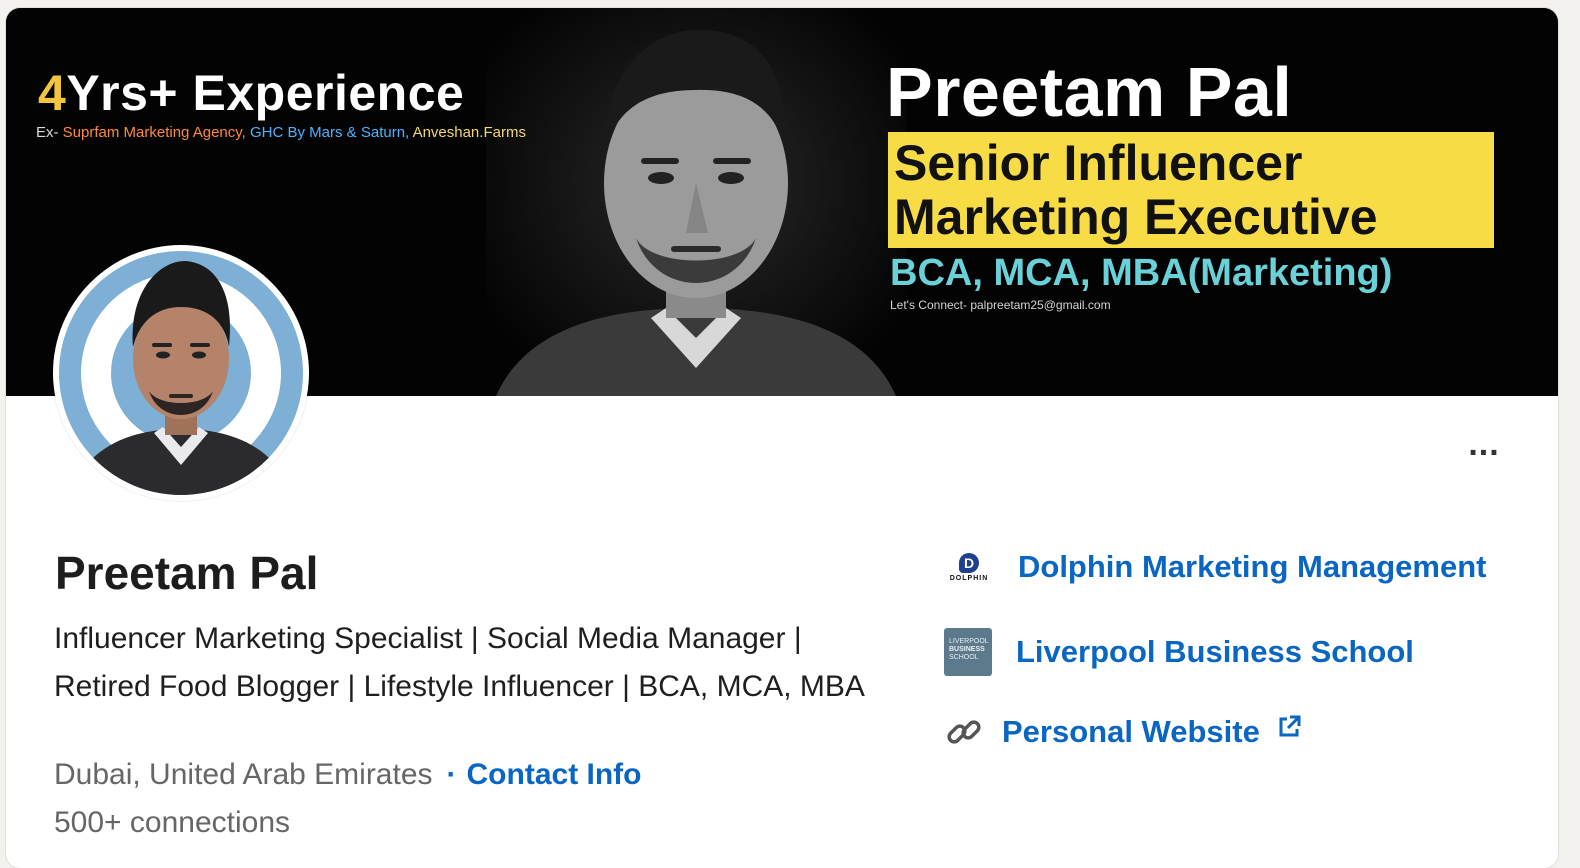 This screenshot has width=1580, height=868. I want to click on external-link-icon, so click(1290, 726).